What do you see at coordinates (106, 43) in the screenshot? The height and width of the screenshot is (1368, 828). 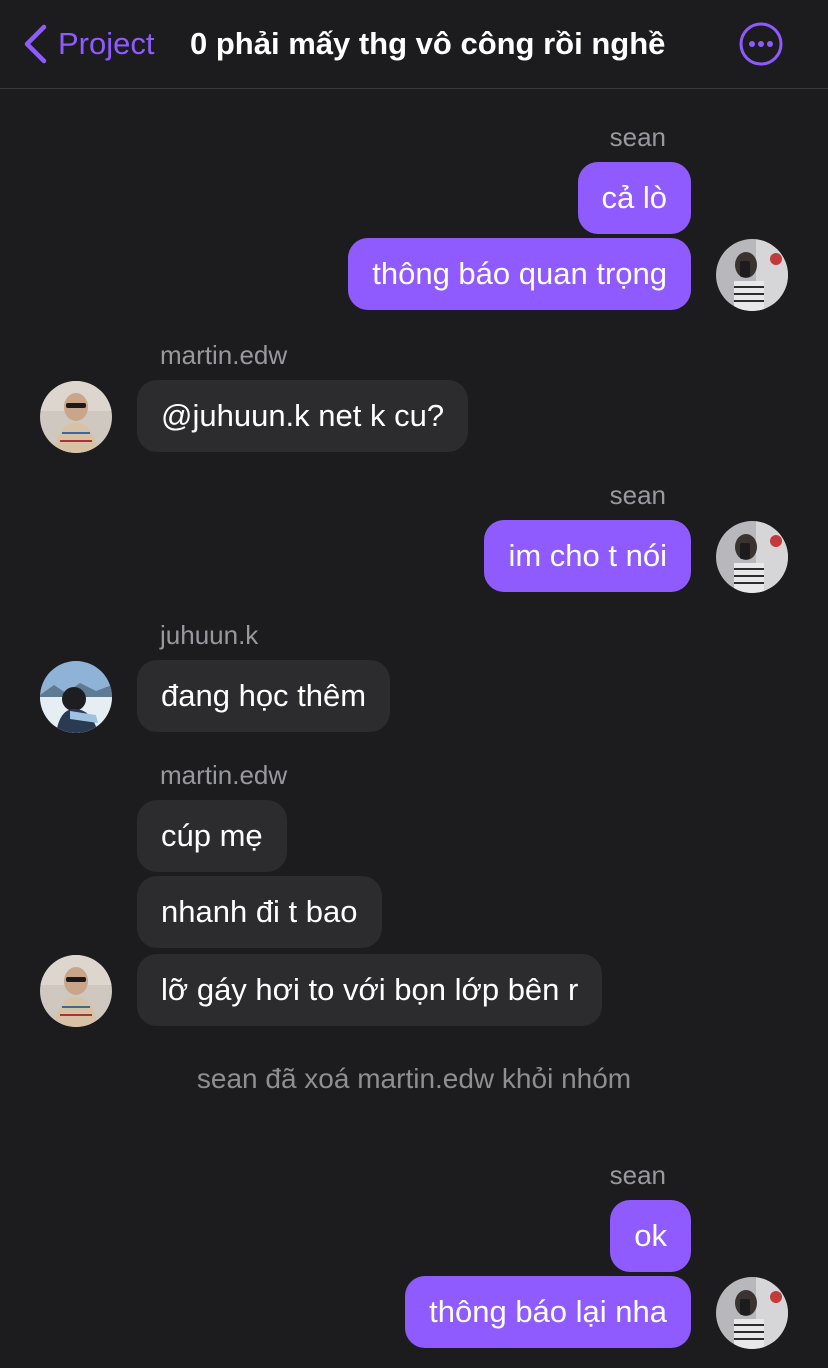 I see `back-label: Project` at bounding box center [106, 43].